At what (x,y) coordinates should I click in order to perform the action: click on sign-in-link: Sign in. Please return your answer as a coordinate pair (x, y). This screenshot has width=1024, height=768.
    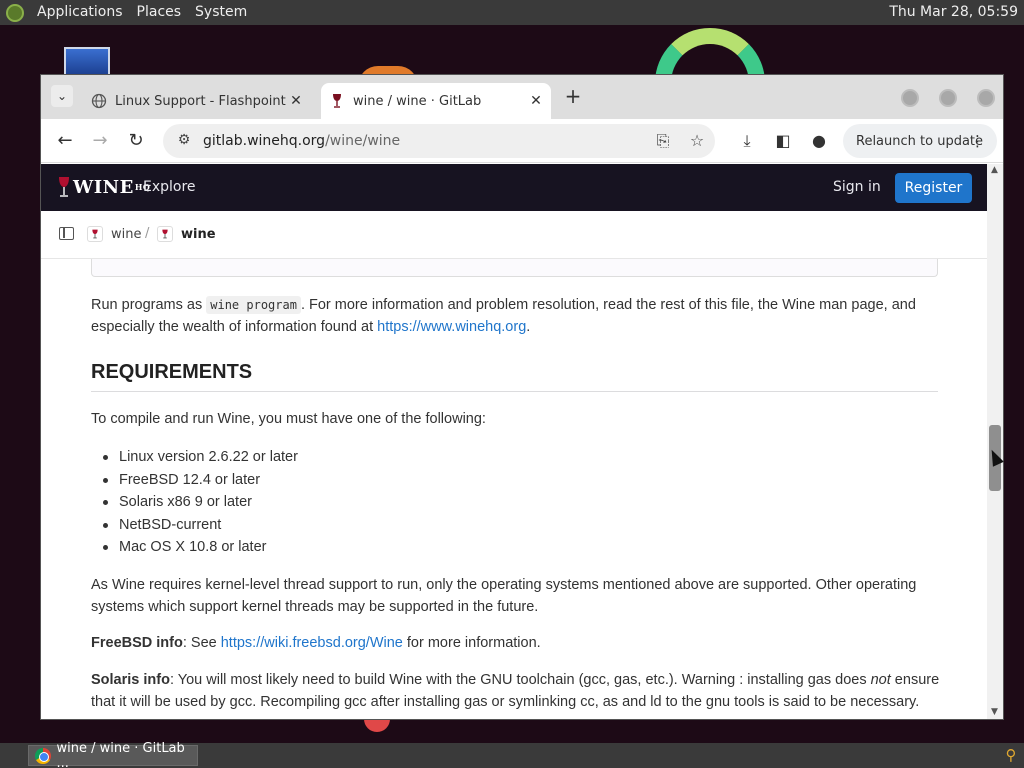
    Looking at the image, I should click on (857, 187).